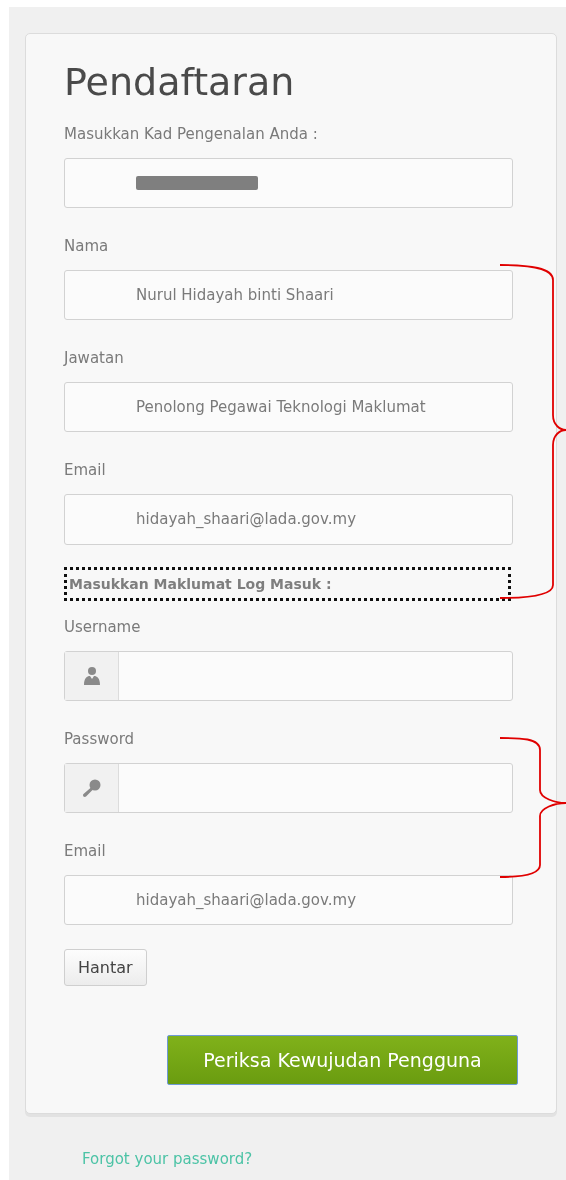 Image resolution: width=566 pixels, height=1180 pixels. Describe the element at coordinates (105, 967) in the screenshot. I see `submit-button: Hantar` at that location.